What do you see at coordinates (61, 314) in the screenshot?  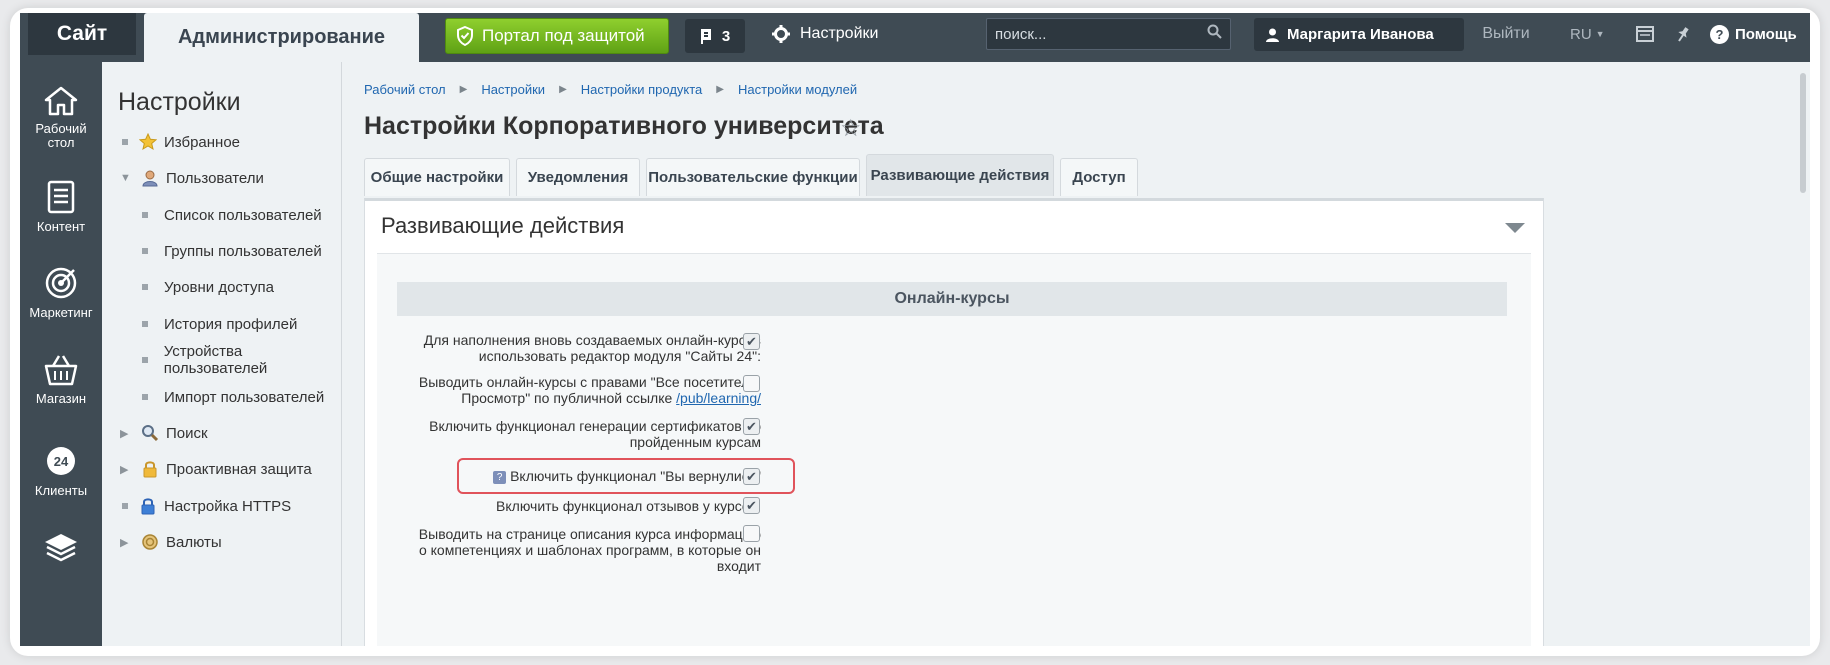 I see `rail-item-marketing: Маркетинг` at bounding box center [61, 314].